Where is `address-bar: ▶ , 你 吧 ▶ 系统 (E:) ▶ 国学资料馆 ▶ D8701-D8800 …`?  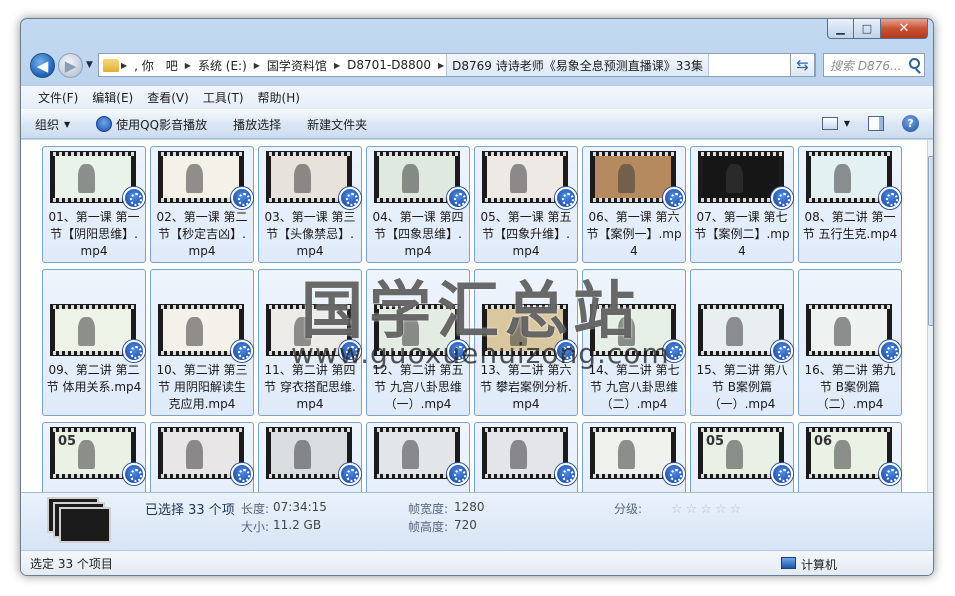
address-bar: ▶ , 你 吧 ▶ 系统 (E:) ▶ 国学资料馆 ▶ D8701-D8800 … is located at coordinates (457, 65).